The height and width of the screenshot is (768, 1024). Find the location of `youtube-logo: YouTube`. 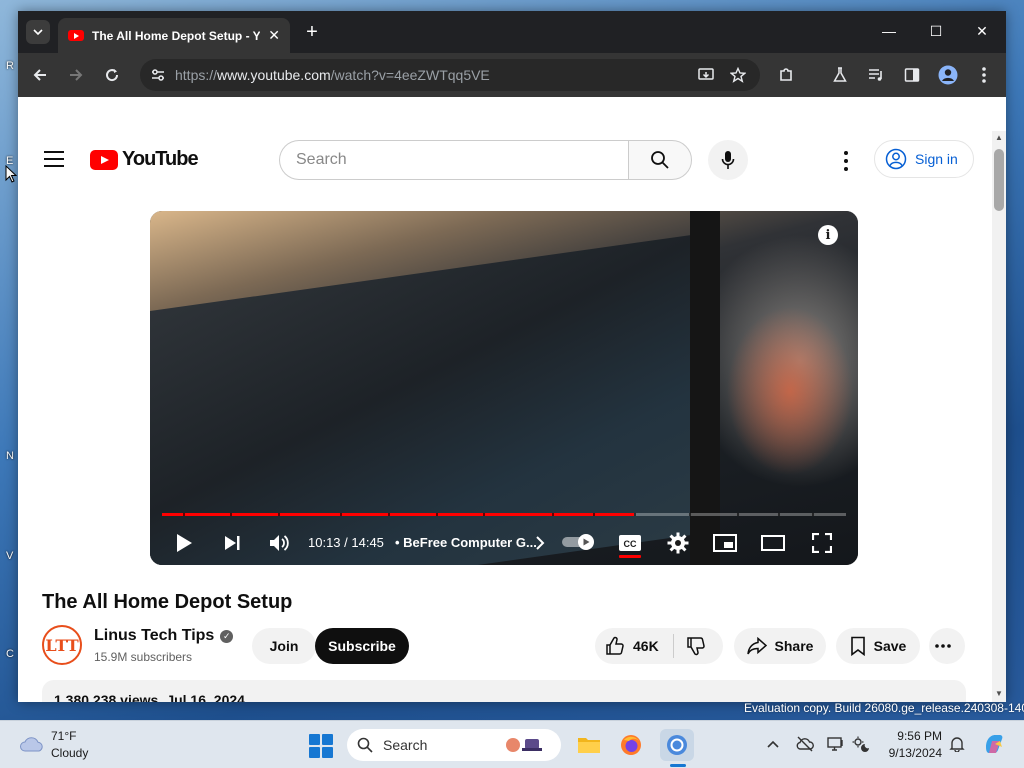

youtube-logo: YouTube is located at coordinates (144, 159).